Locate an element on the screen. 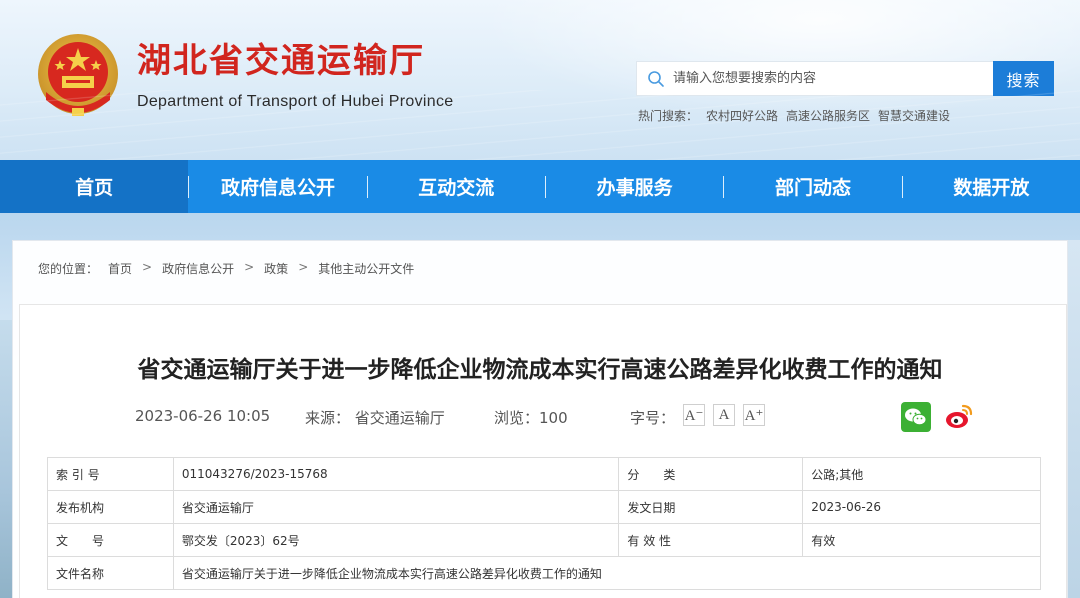 This screenshot has height=598, width=1080. hot-search: 热门搜索： 农村四好公路 高速公路服务区 智慧交通建设 is located at coordinates (794, 115).